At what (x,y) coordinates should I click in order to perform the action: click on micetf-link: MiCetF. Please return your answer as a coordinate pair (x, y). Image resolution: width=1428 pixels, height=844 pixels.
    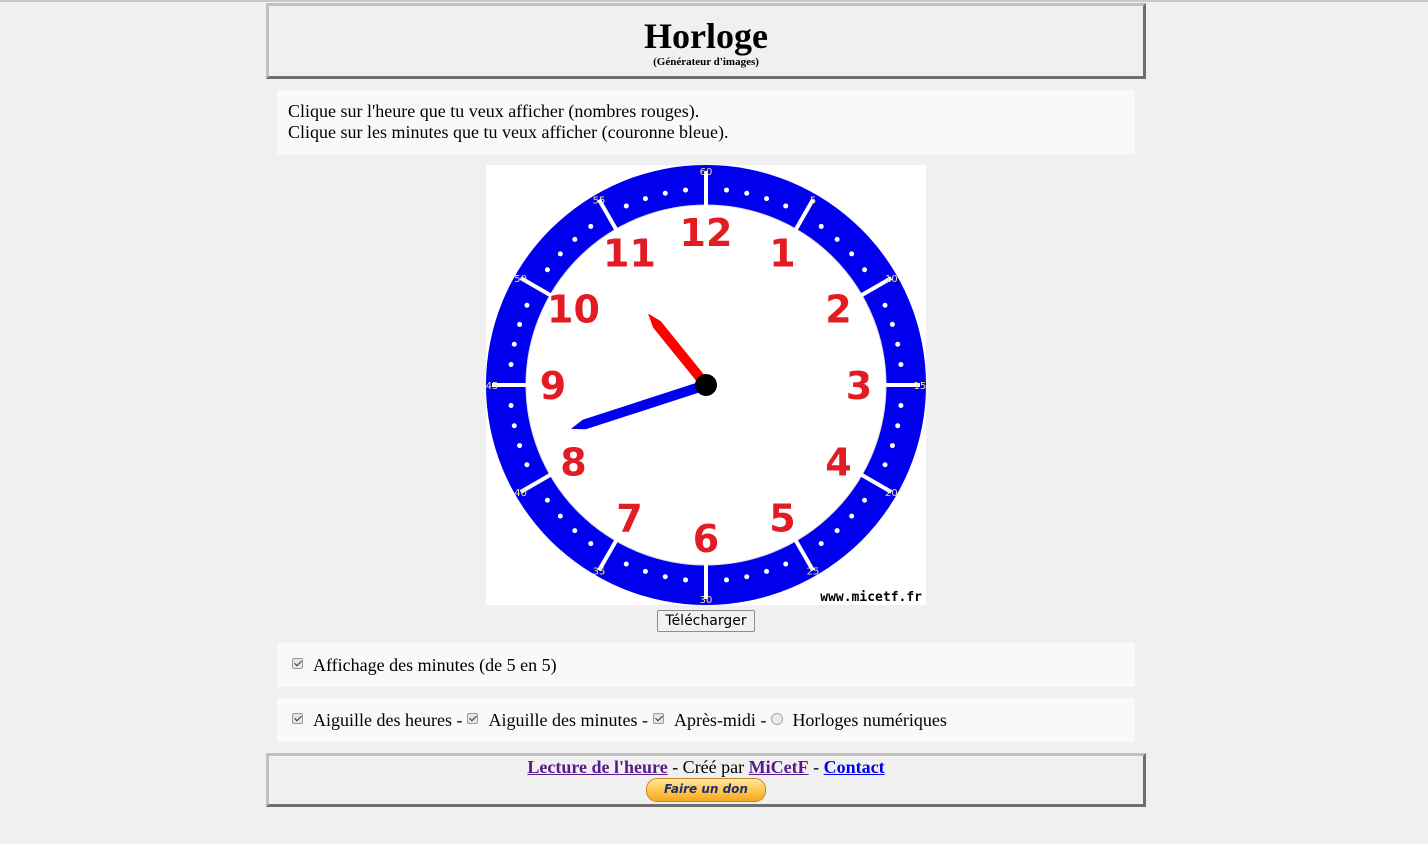
    Looking at the image, I should click on (779, 767).